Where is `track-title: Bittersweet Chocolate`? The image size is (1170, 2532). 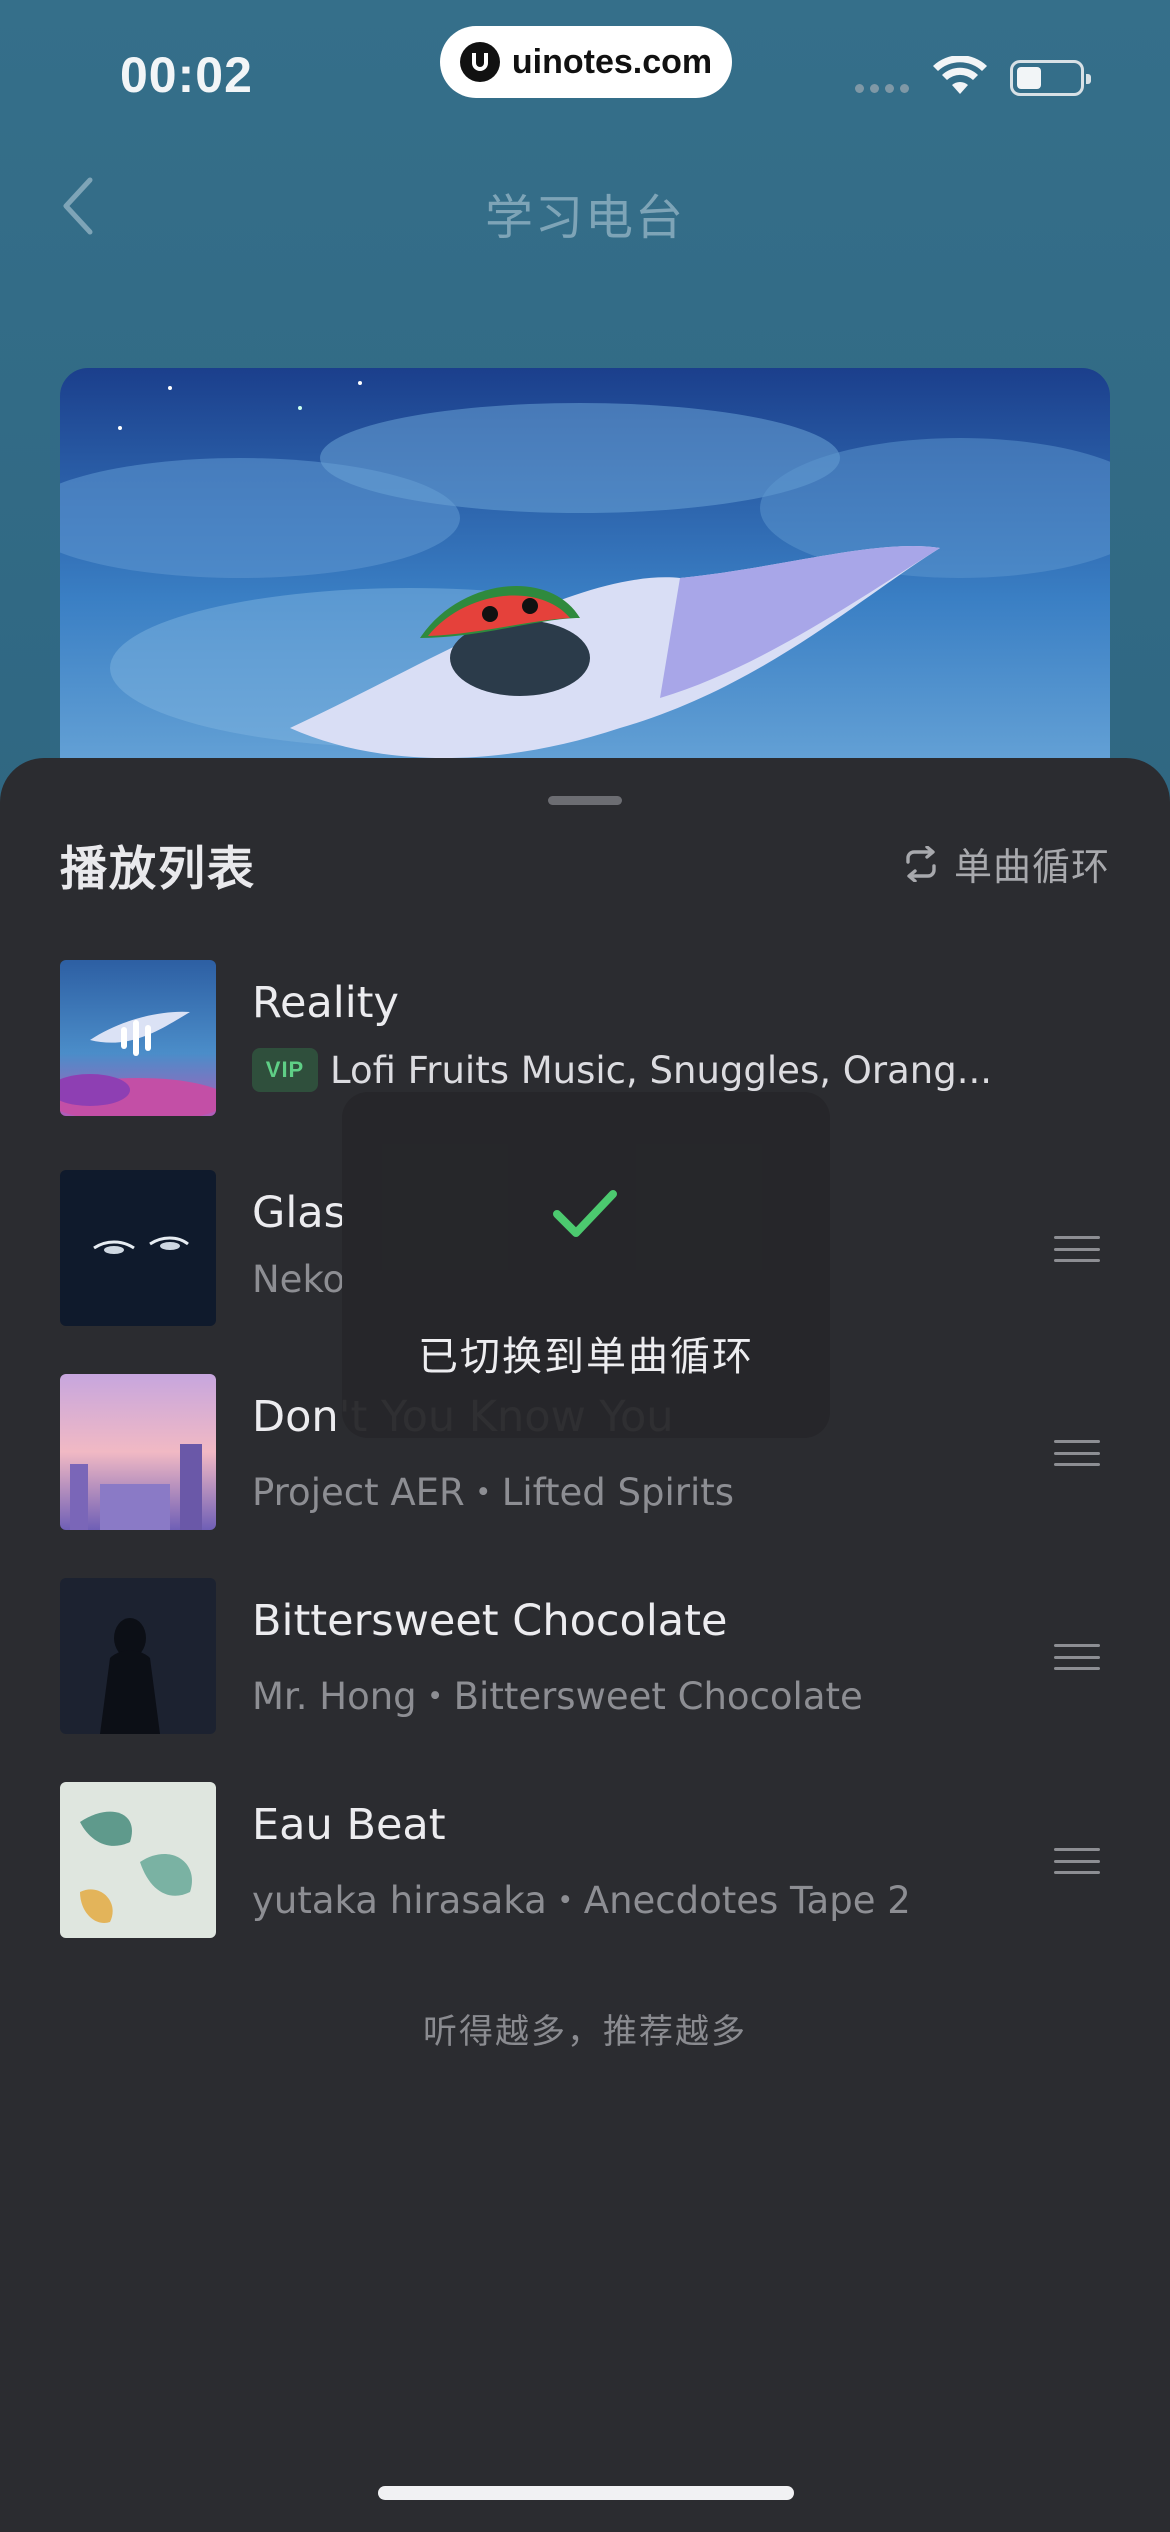 track-title: Bittersweet Chocolate is located at coordinates (490, 1621).